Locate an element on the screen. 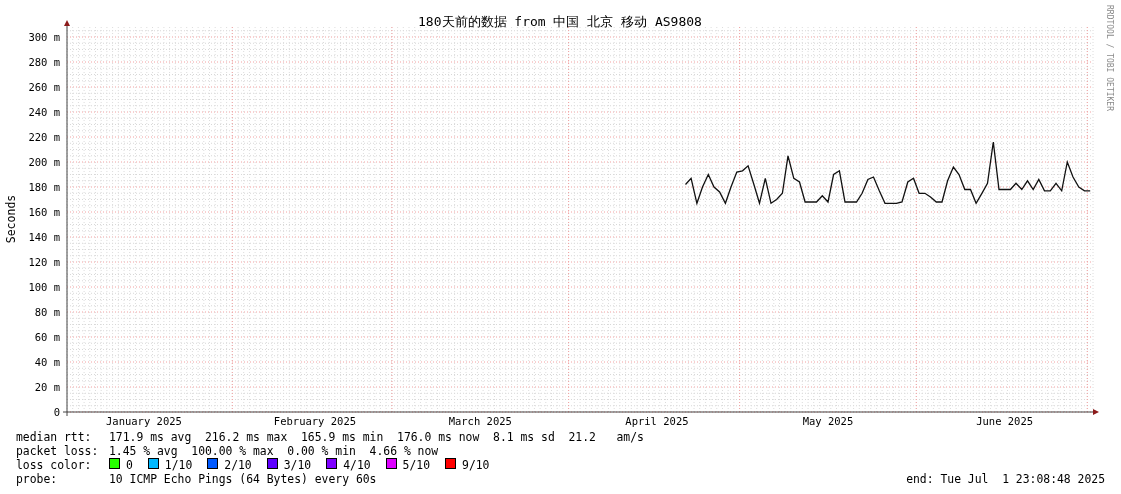 This screenshot has height=494, width=1121. tick-label: January 2025 is located at coordinates (144, 421).